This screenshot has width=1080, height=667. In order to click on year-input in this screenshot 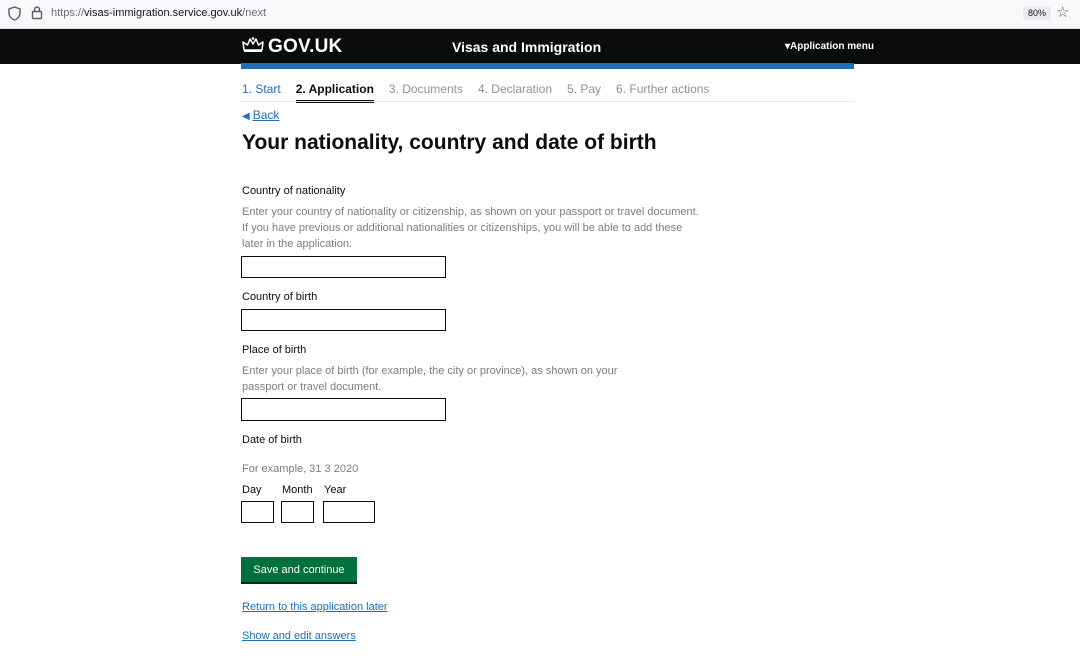, I will do `click(349, 512)`.